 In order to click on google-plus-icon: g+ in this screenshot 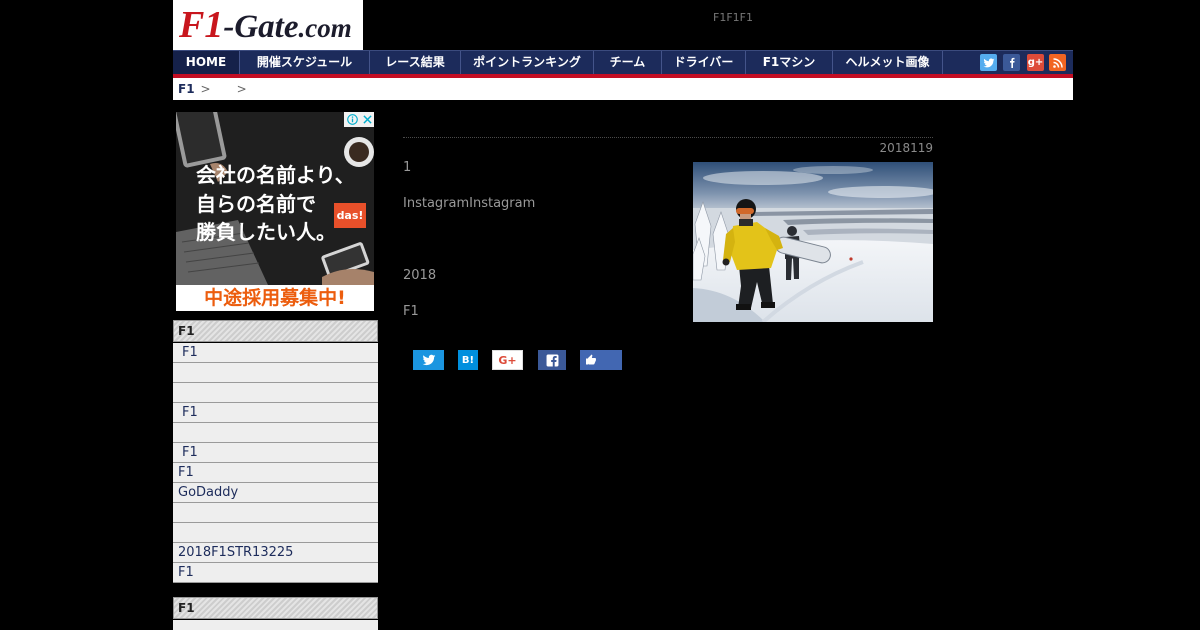, I will do `click(1035, 62)`.